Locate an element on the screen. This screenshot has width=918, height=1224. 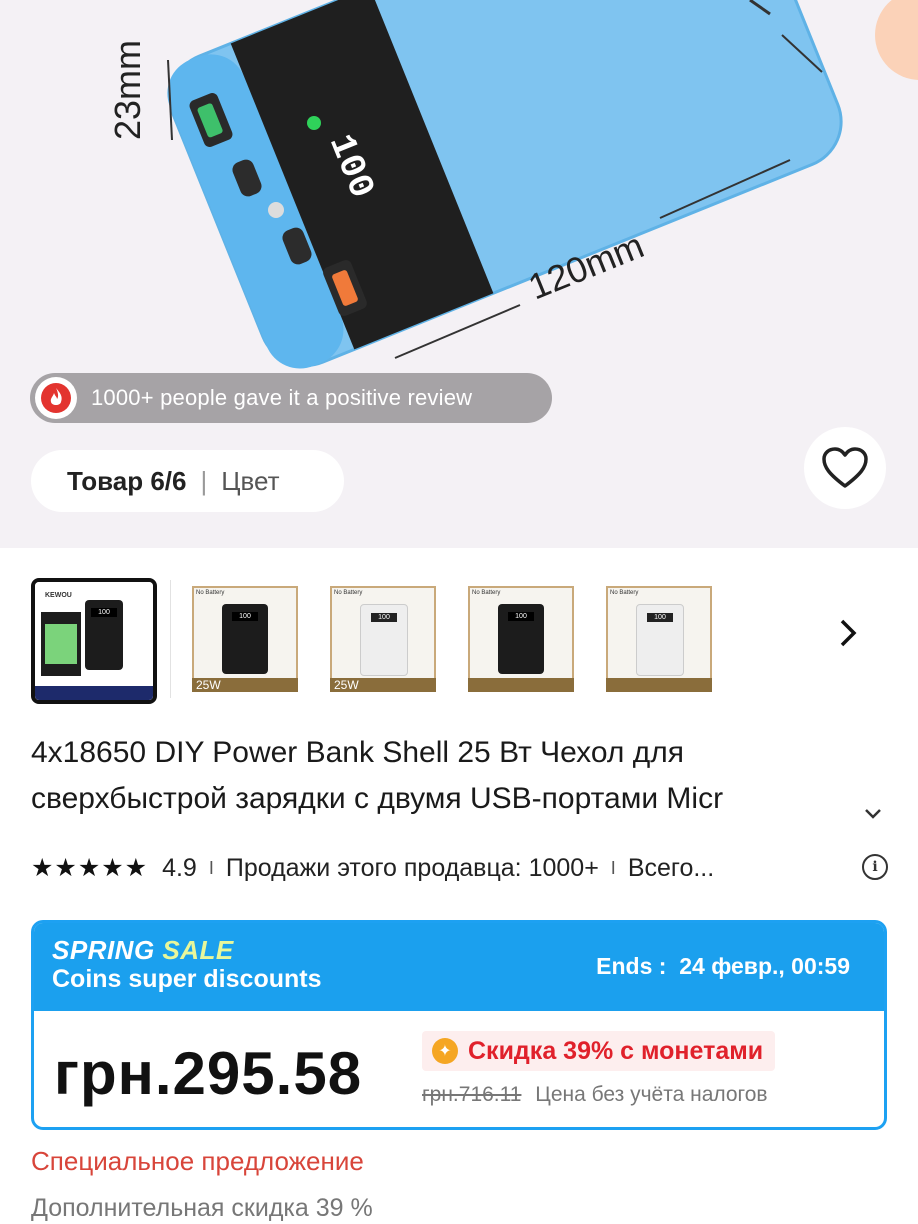
thumbnail-divider is located at coordinates (170, 639).